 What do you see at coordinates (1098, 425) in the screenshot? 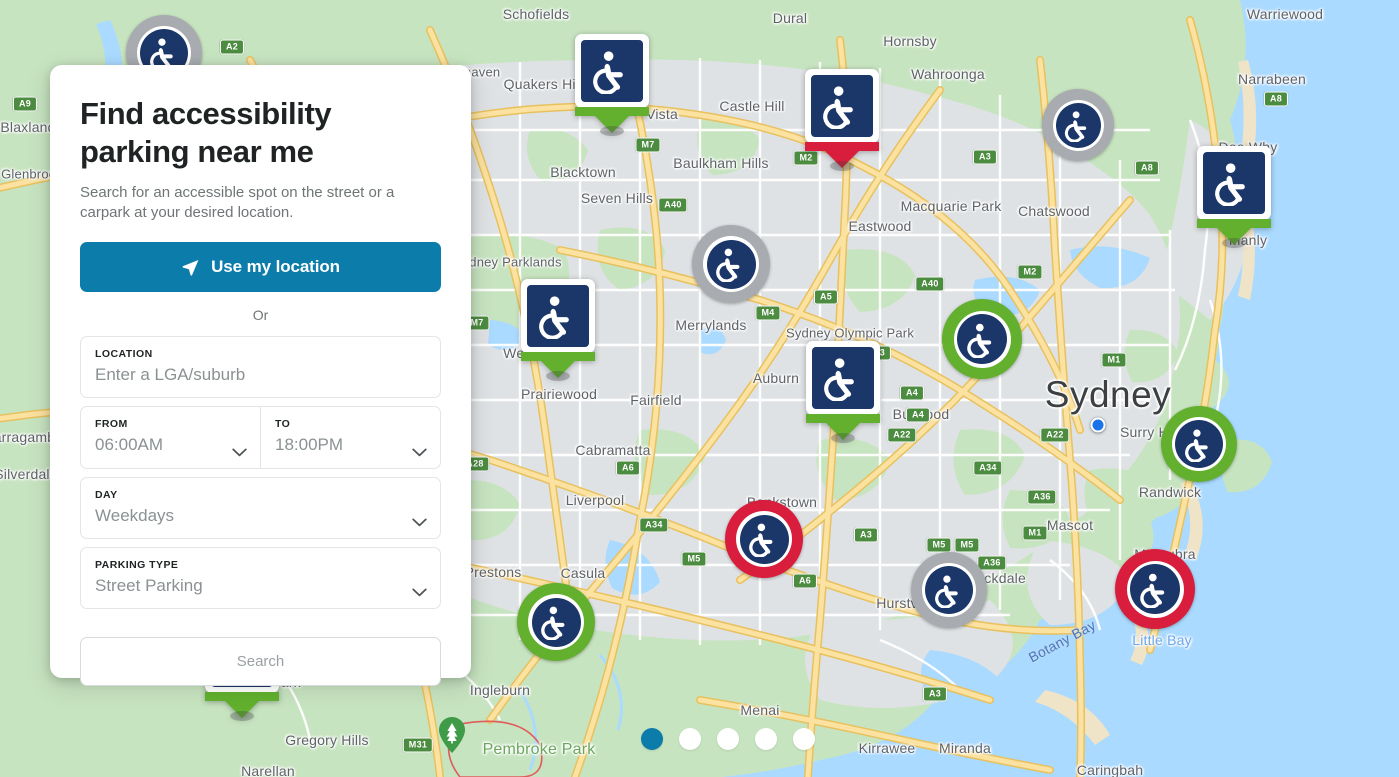
I see `current-location-dot` at bounding box center [1098, 425].